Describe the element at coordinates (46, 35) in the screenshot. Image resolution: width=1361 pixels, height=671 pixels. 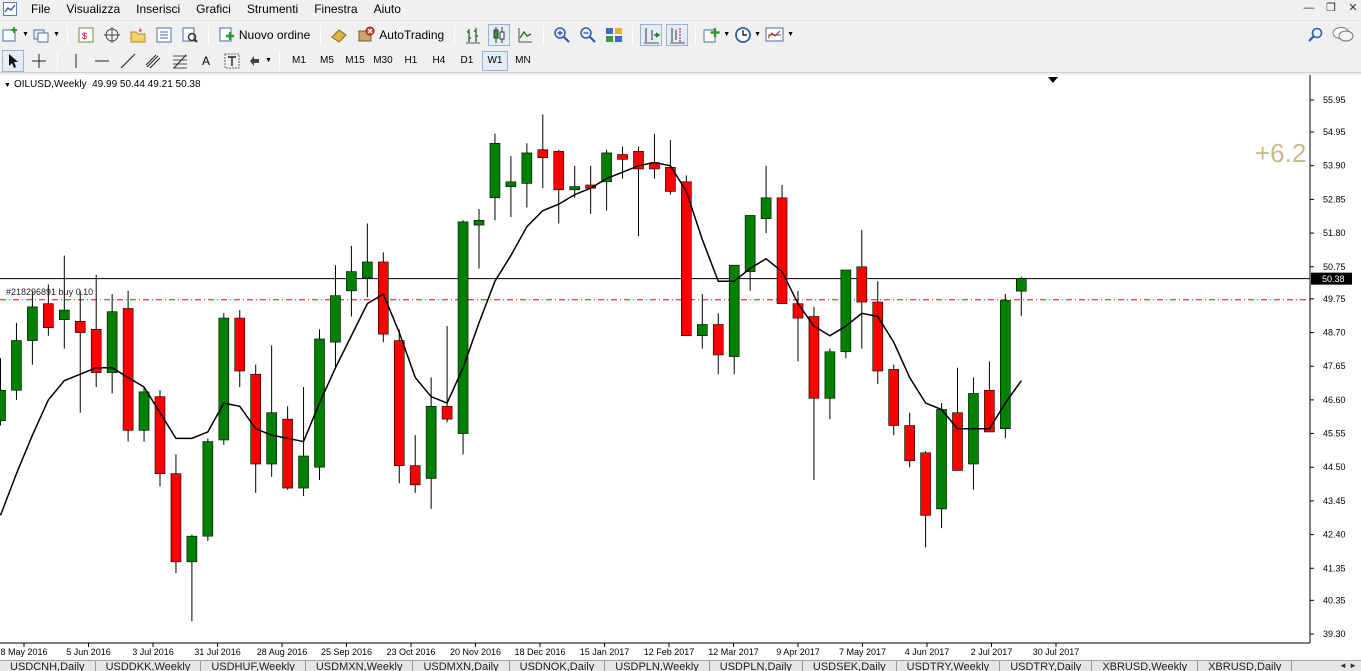
I see `profiles-button: ▼` at that location.